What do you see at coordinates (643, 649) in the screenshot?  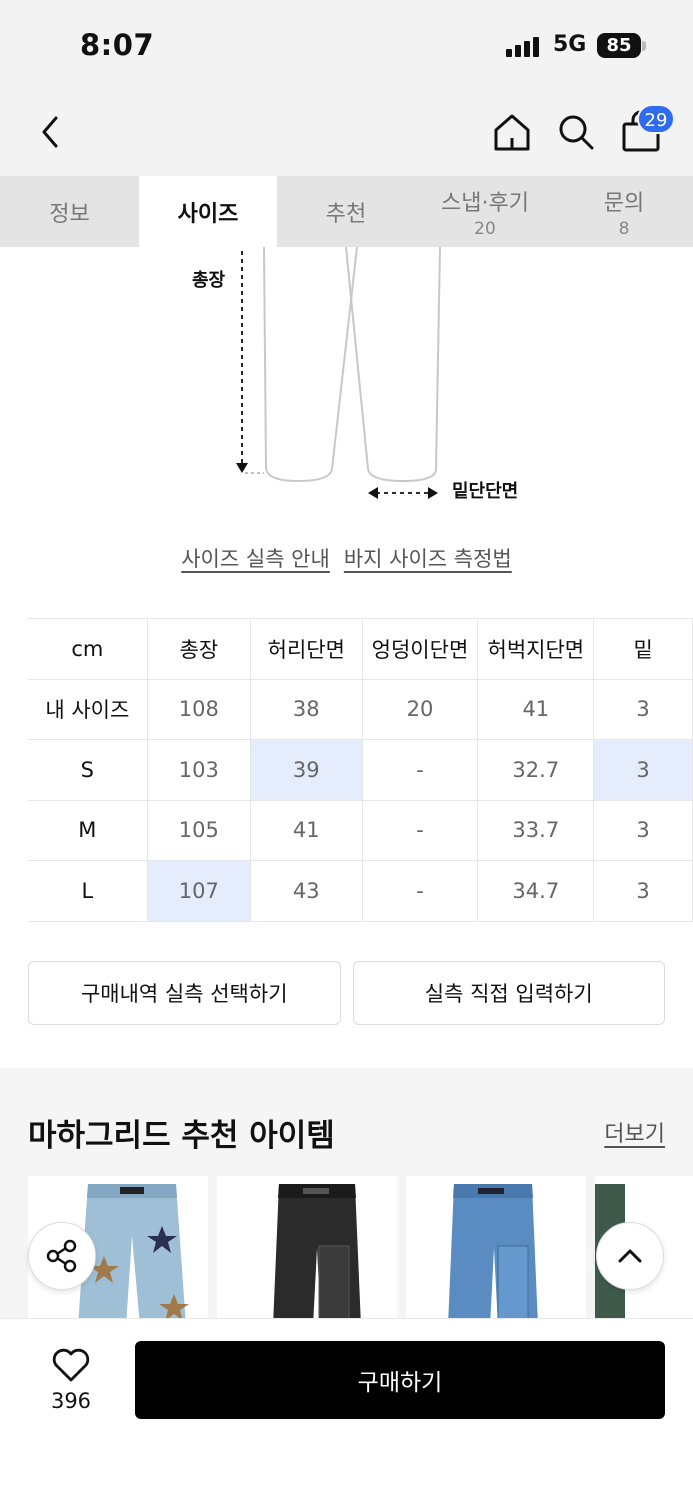 I see `table-header: 밑` at bounding box center [643, 649].